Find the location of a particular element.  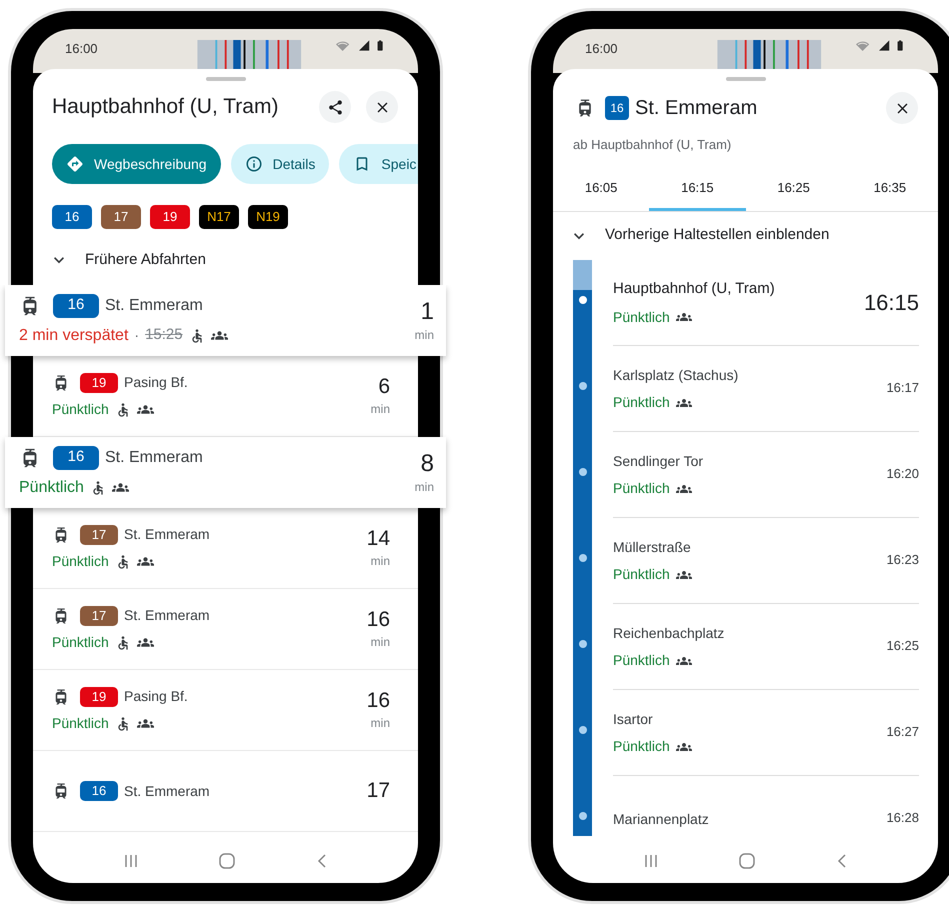

line-badge: N19 is located at coordinates (268, 217).